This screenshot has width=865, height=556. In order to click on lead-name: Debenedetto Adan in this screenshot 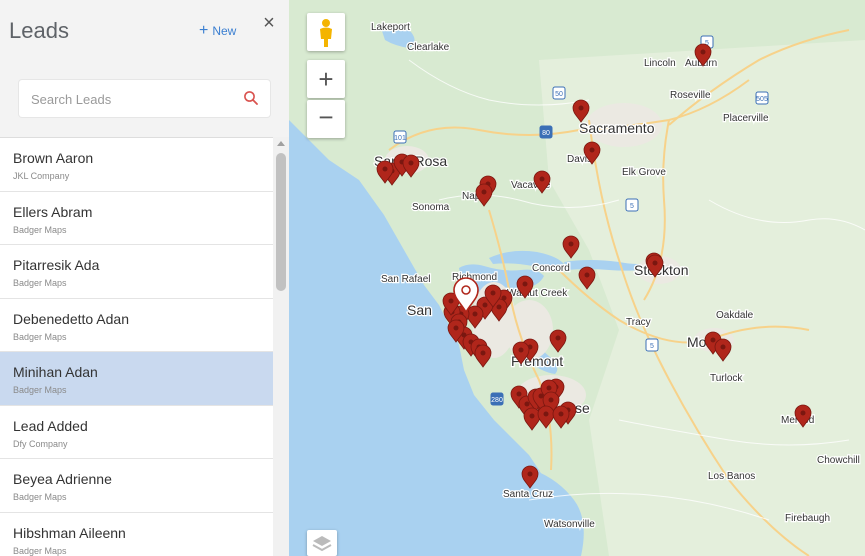, I will do `click(71, 318)`.